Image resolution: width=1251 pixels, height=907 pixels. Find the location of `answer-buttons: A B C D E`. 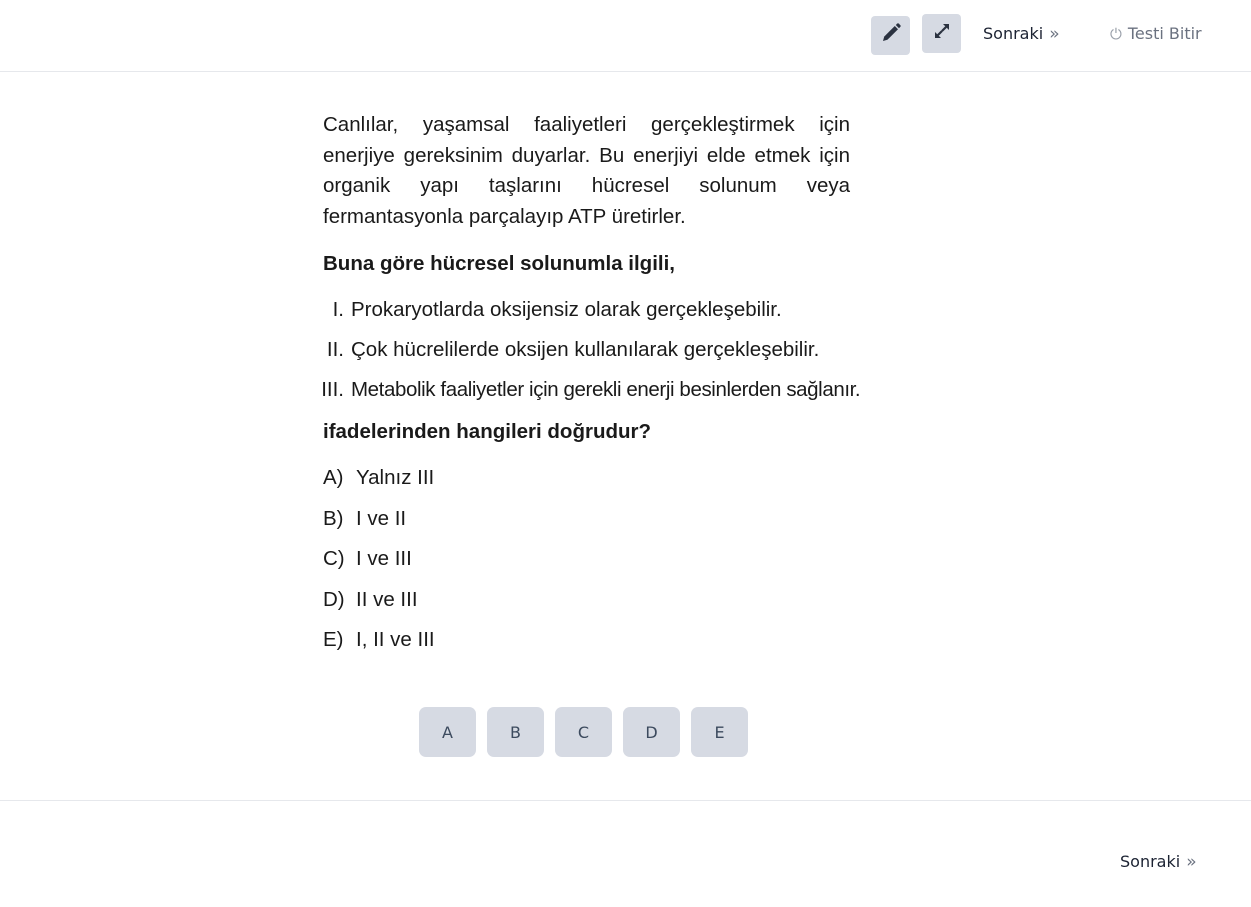

answer-buttons: A B C D E is located at coordinates (583, 732).